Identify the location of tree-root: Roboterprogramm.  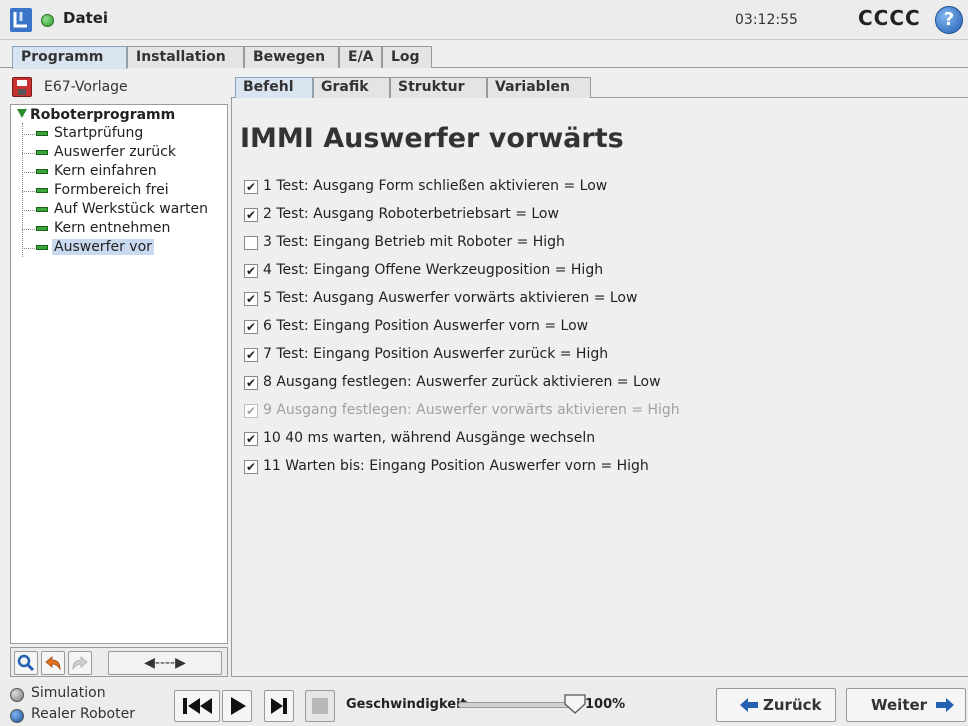
(96, 115).